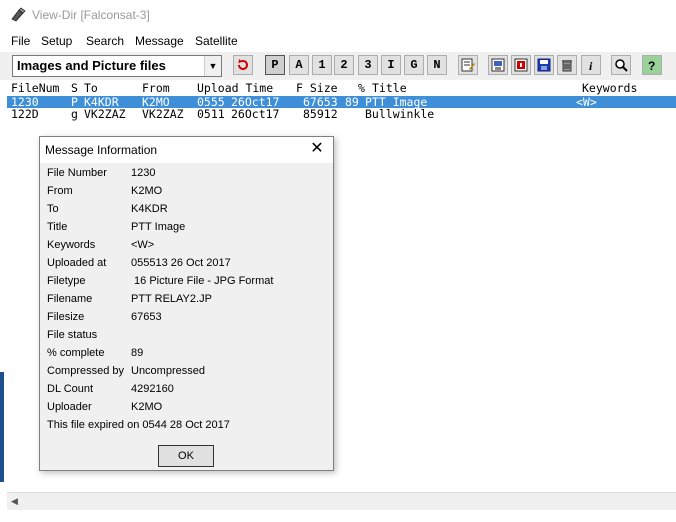  Describe the element at coordinates (101, 150) in the screenshot. I see `dialog-title: Message Information` at that location.